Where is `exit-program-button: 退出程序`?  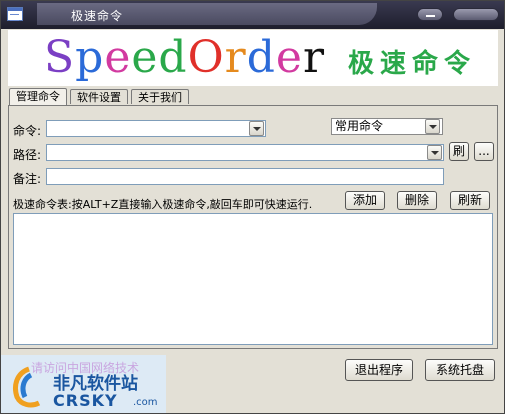
exit-program-button: 退出程序 is located at coordinates (379, 370).